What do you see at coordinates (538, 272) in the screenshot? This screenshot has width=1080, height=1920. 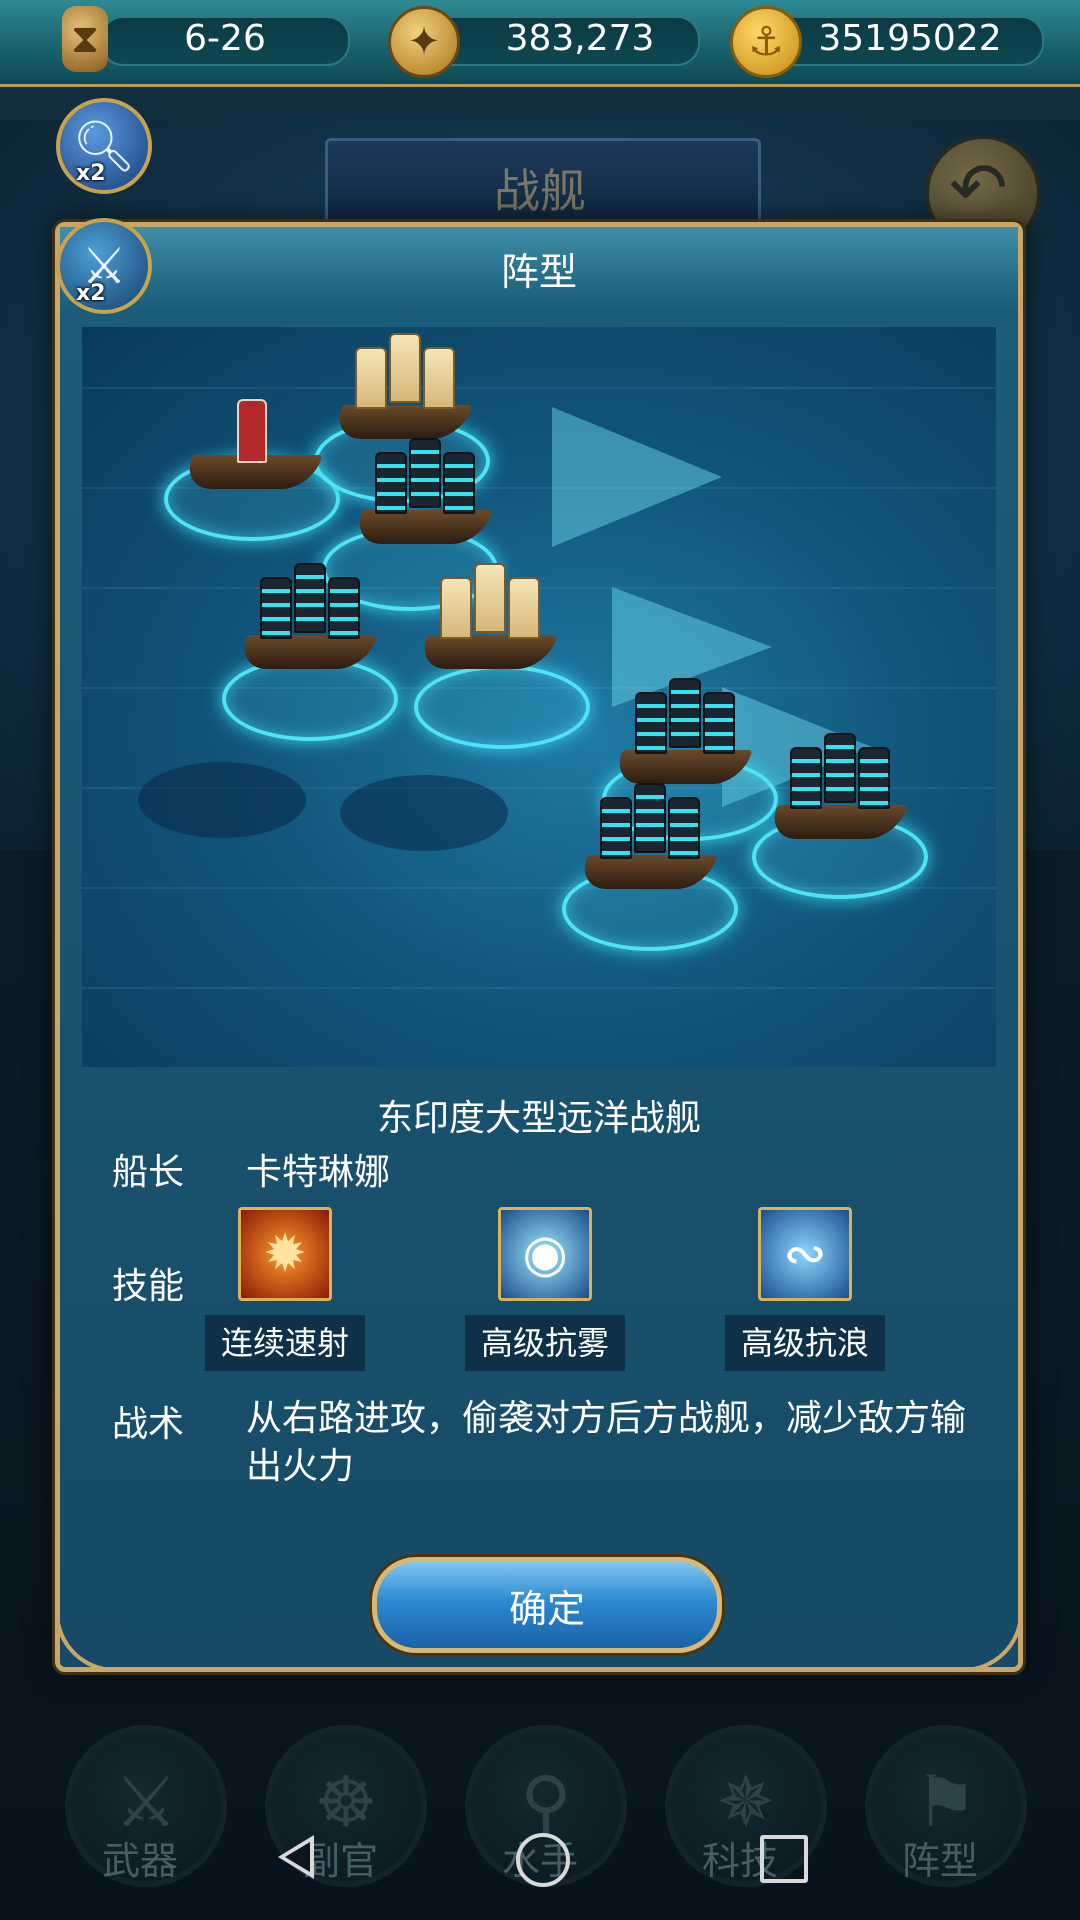 I see `dialog-title: 阵型` at bounding box center [538, 272].